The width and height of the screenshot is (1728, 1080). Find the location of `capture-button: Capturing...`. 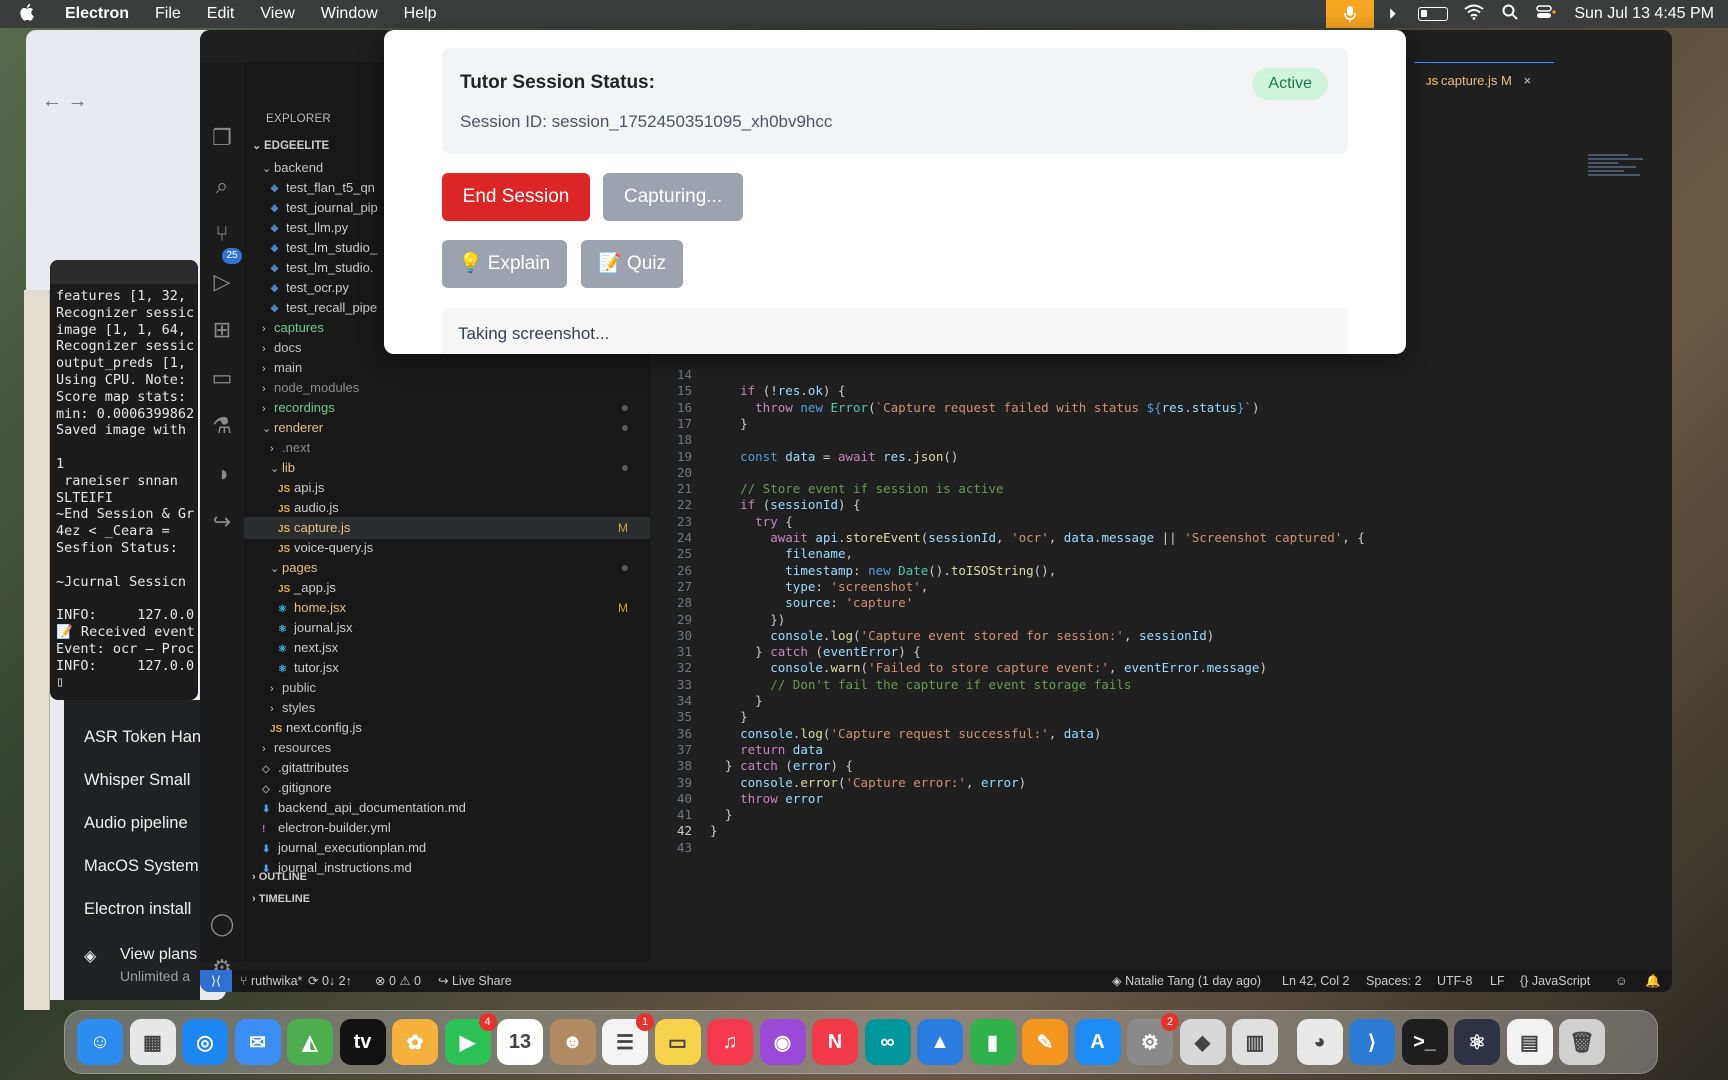

capture-button: Capturing... is located at coordinates (673, 197).